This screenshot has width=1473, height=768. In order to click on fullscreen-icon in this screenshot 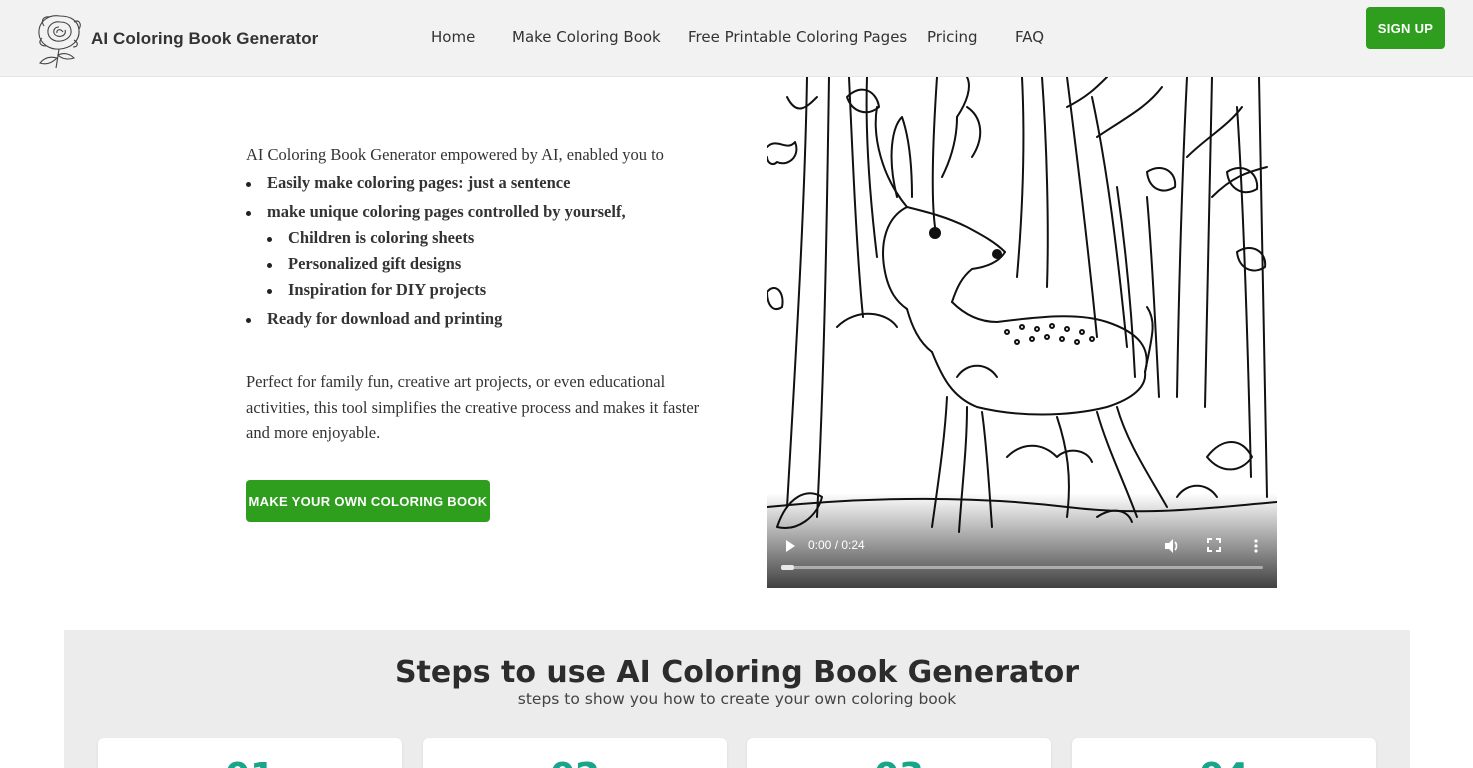, I will do `click(1214, 545)`.